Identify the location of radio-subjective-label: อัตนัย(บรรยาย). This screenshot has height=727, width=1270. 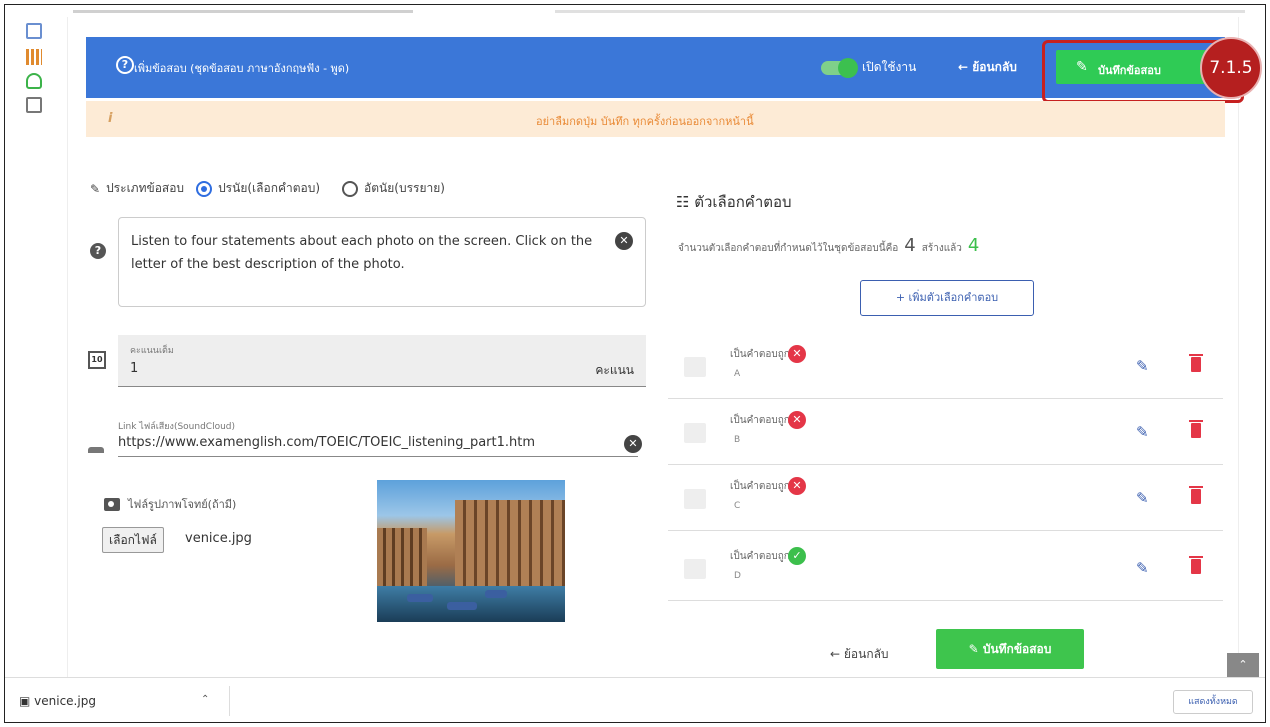
(404, 188).